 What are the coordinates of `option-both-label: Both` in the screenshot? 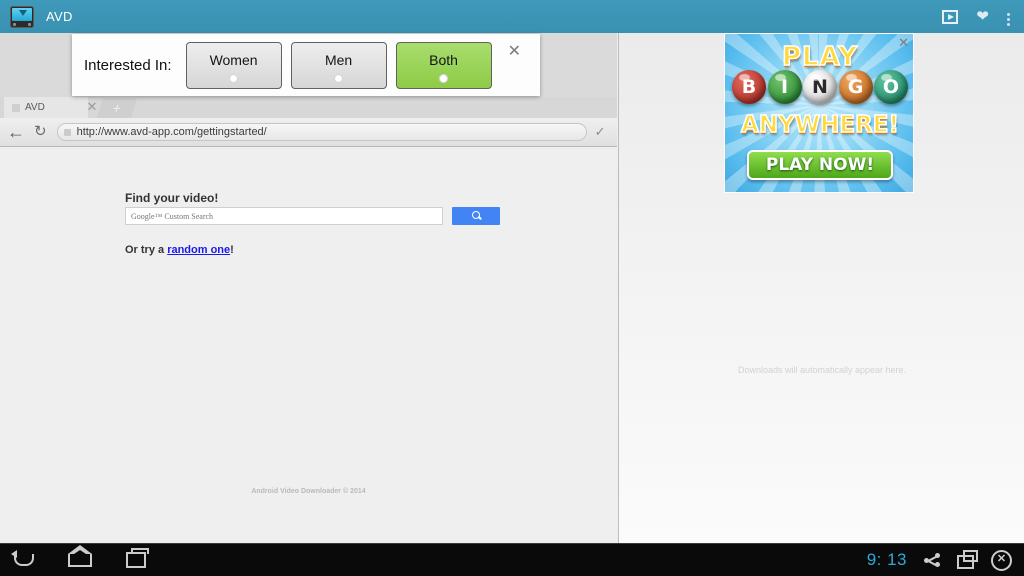 It's located at (443, 59).